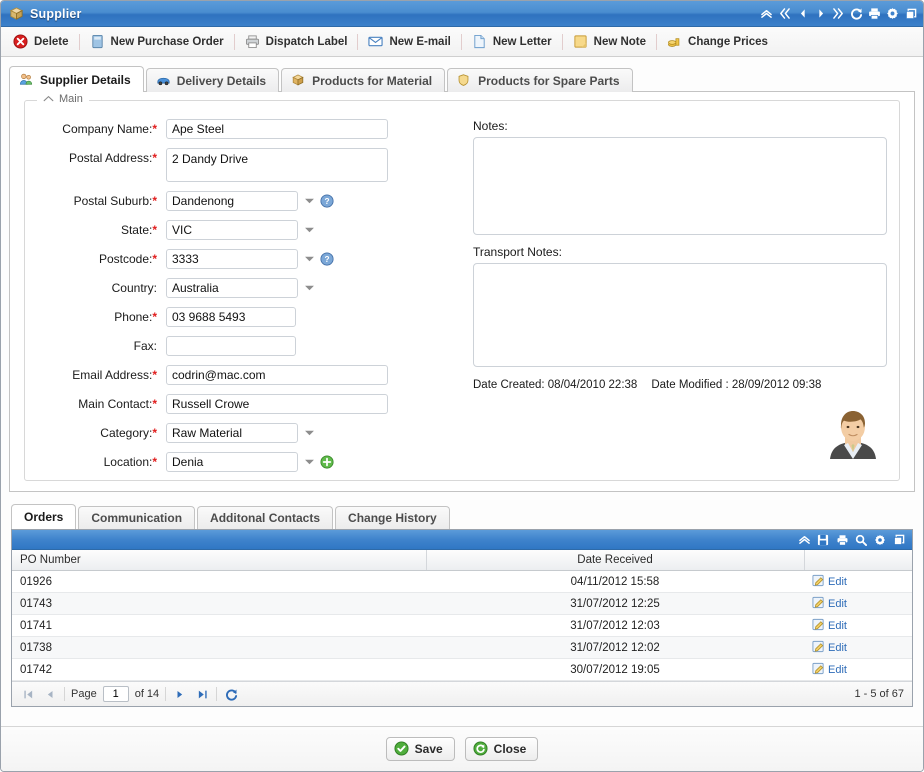 This screenshot has height=772, width=924. I want to click on state-input, so click(232, 230).